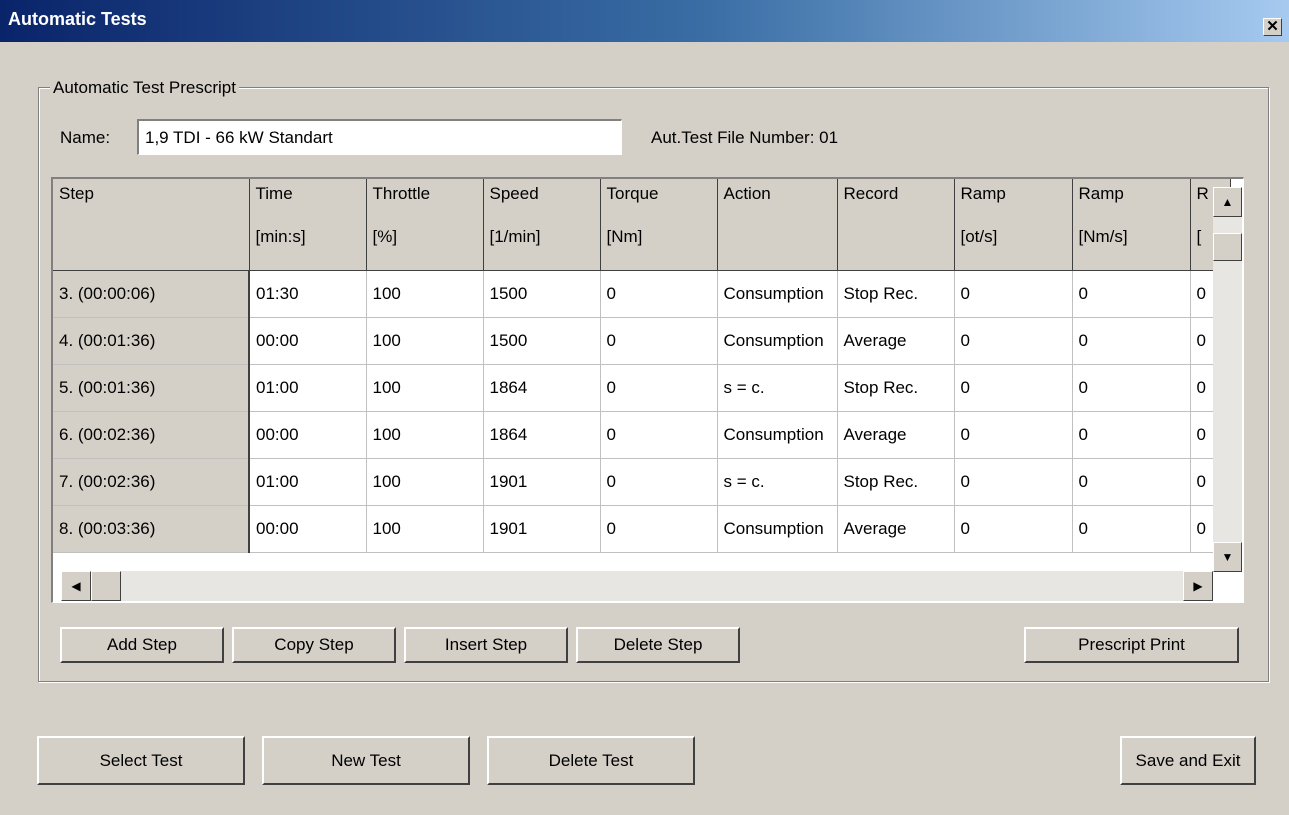  I want to click on header-cell: Torque, so click(659, 198).